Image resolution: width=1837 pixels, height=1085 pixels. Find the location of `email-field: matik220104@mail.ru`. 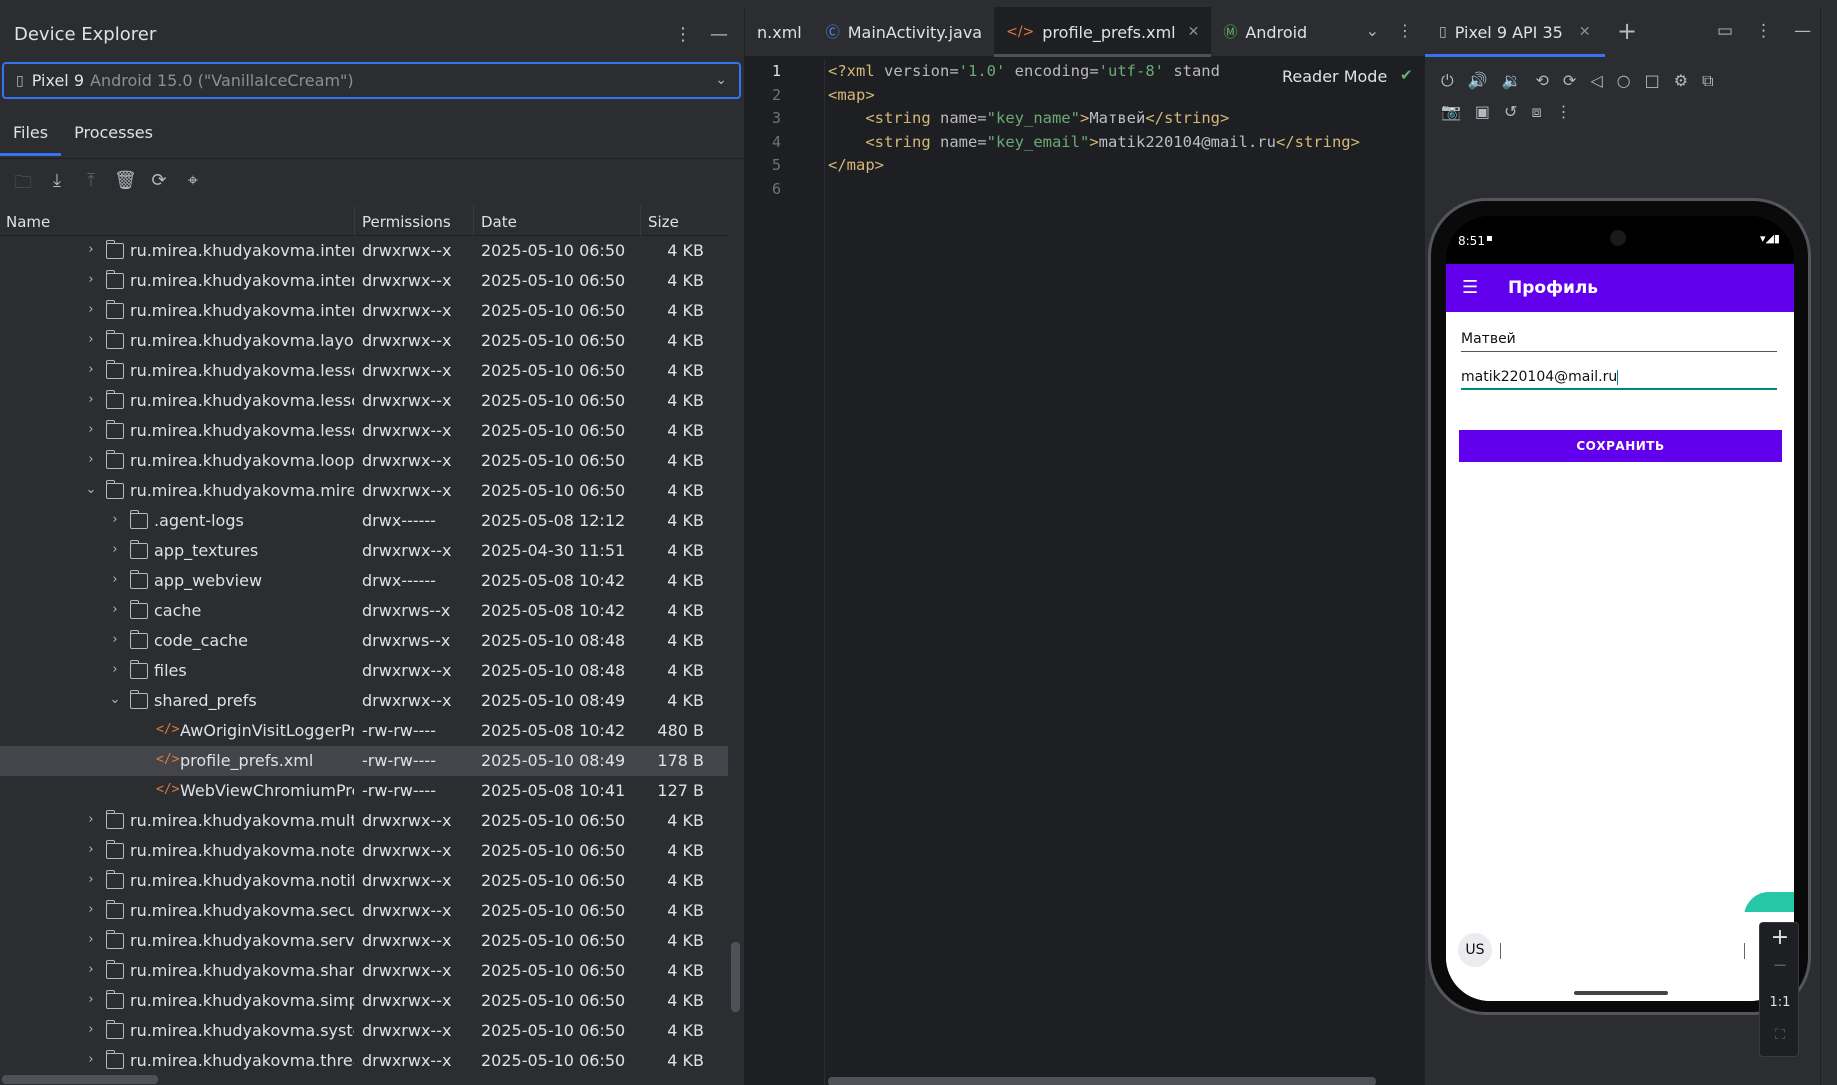

email-field: matik220104@mail.ru is located at coordinates (1619, 375).